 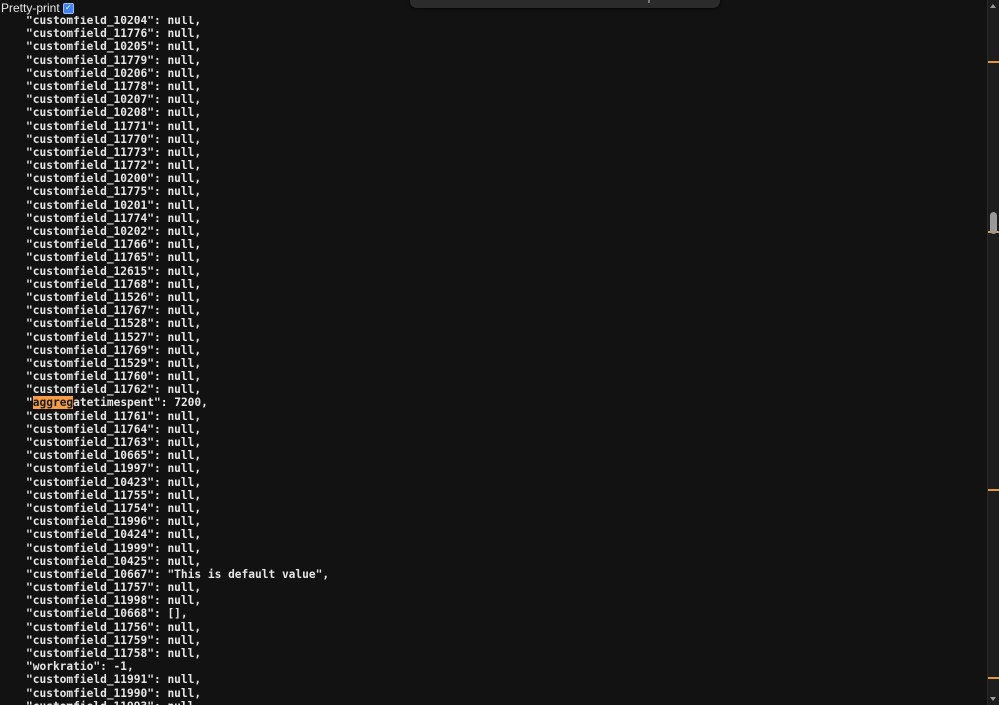 I want to click on json-line: "customfield_11754": null,, so click(x=114, y=508).